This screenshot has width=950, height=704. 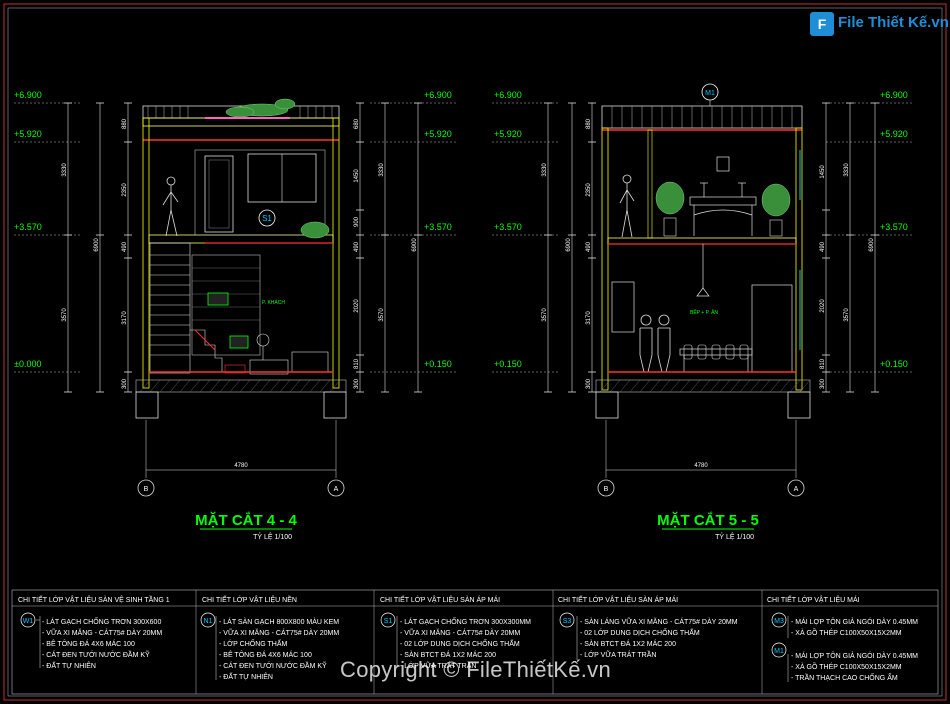 What do you see at coordinates (415, 245) in the screenshot?
I see `dim-lr-outer-2: 6900` at bounding box center [415, 245].